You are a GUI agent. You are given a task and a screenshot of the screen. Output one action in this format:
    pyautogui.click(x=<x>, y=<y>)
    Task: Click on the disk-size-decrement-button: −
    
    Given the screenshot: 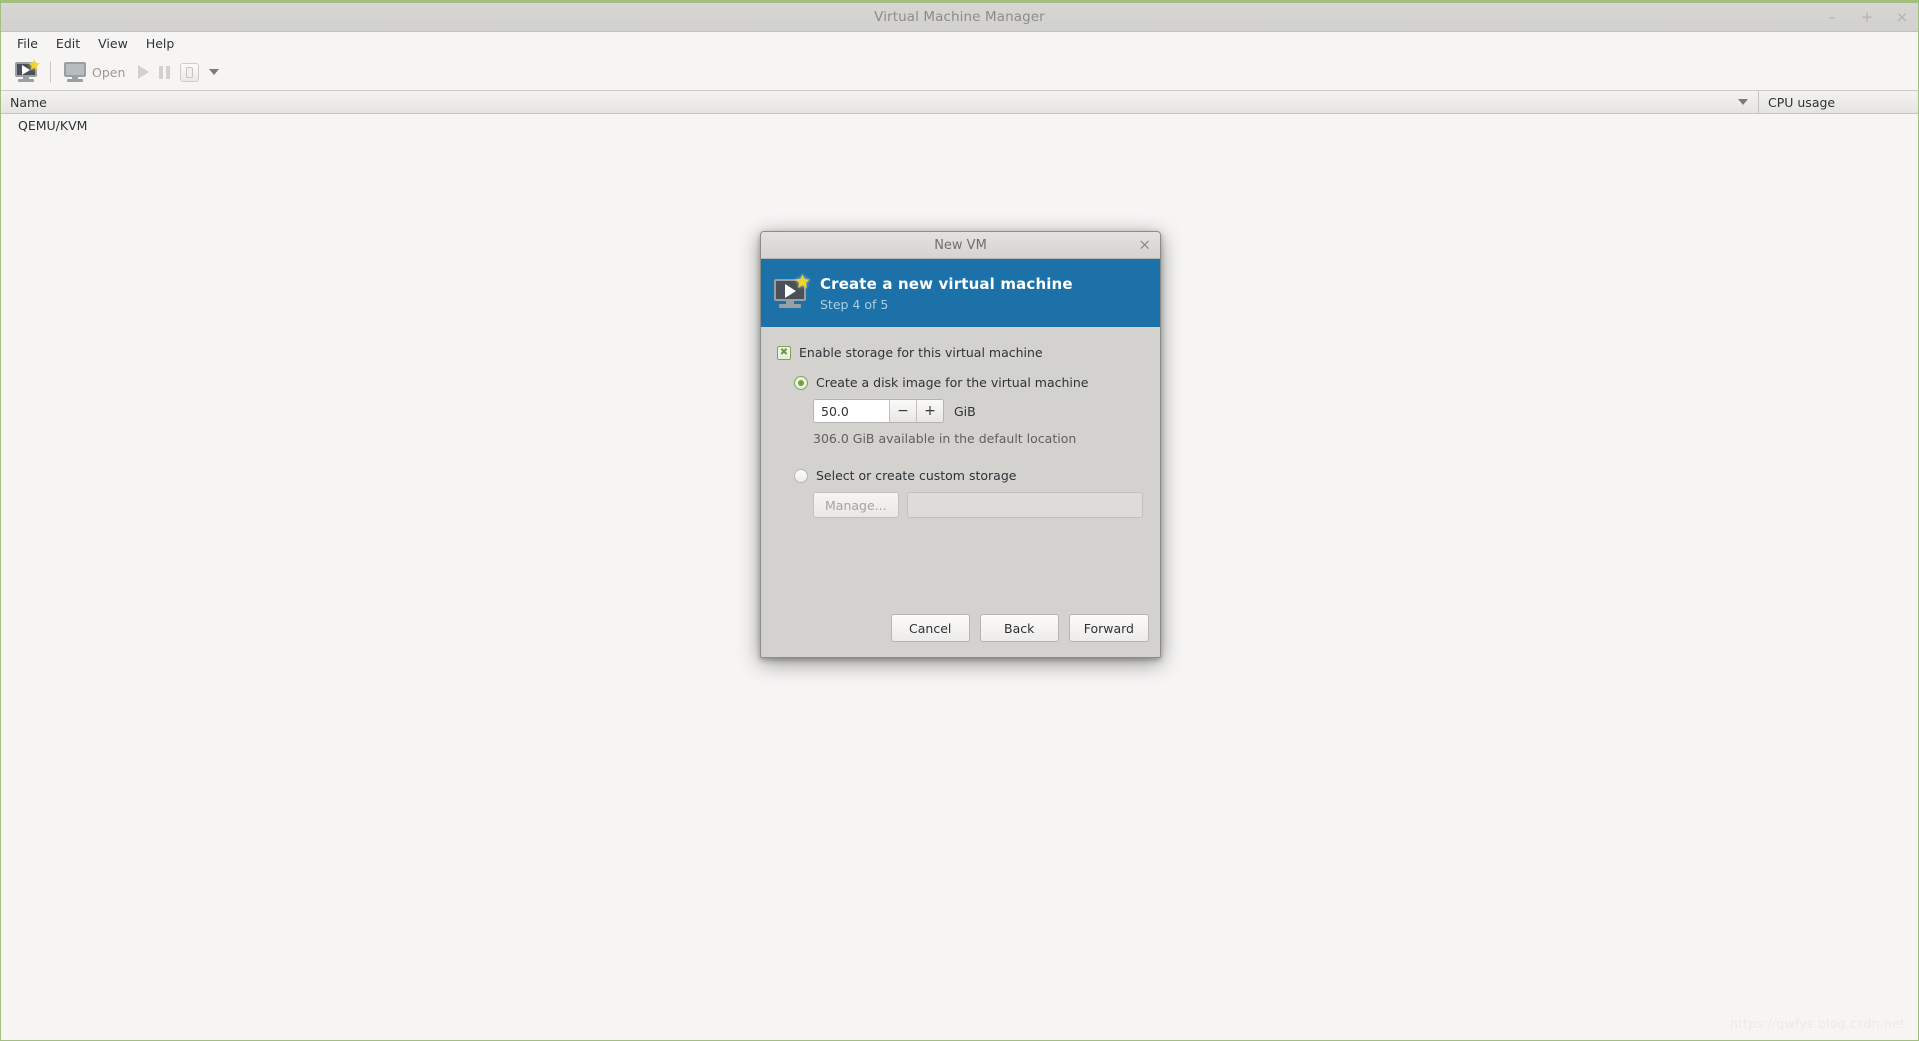 What is the action you would take?
    pyautogui.click(x=902, y=411)
    